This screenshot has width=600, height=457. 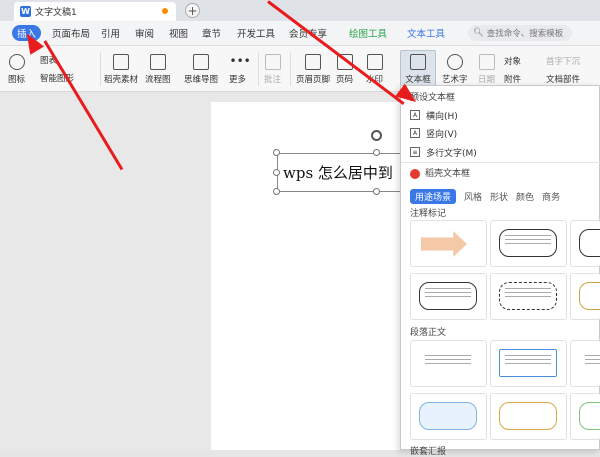 I want to click on unsaved-dot-icon, so click(x=165, y=11).